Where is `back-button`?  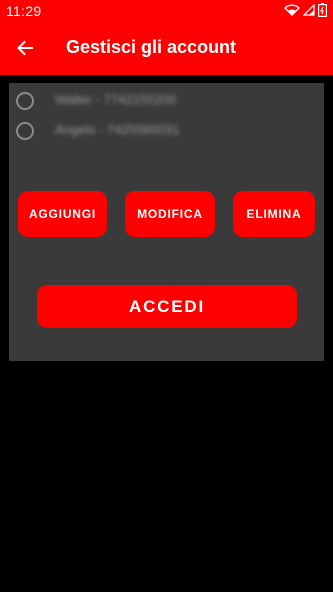 back-button is located at coordinates (25, 50).